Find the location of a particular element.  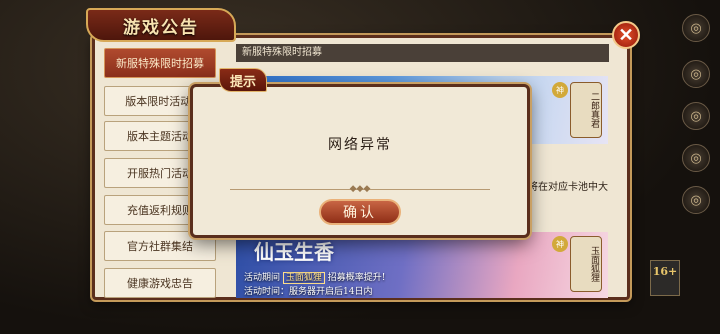

character-name-badge: 二郎真君 is located at coordinates (586, 110).